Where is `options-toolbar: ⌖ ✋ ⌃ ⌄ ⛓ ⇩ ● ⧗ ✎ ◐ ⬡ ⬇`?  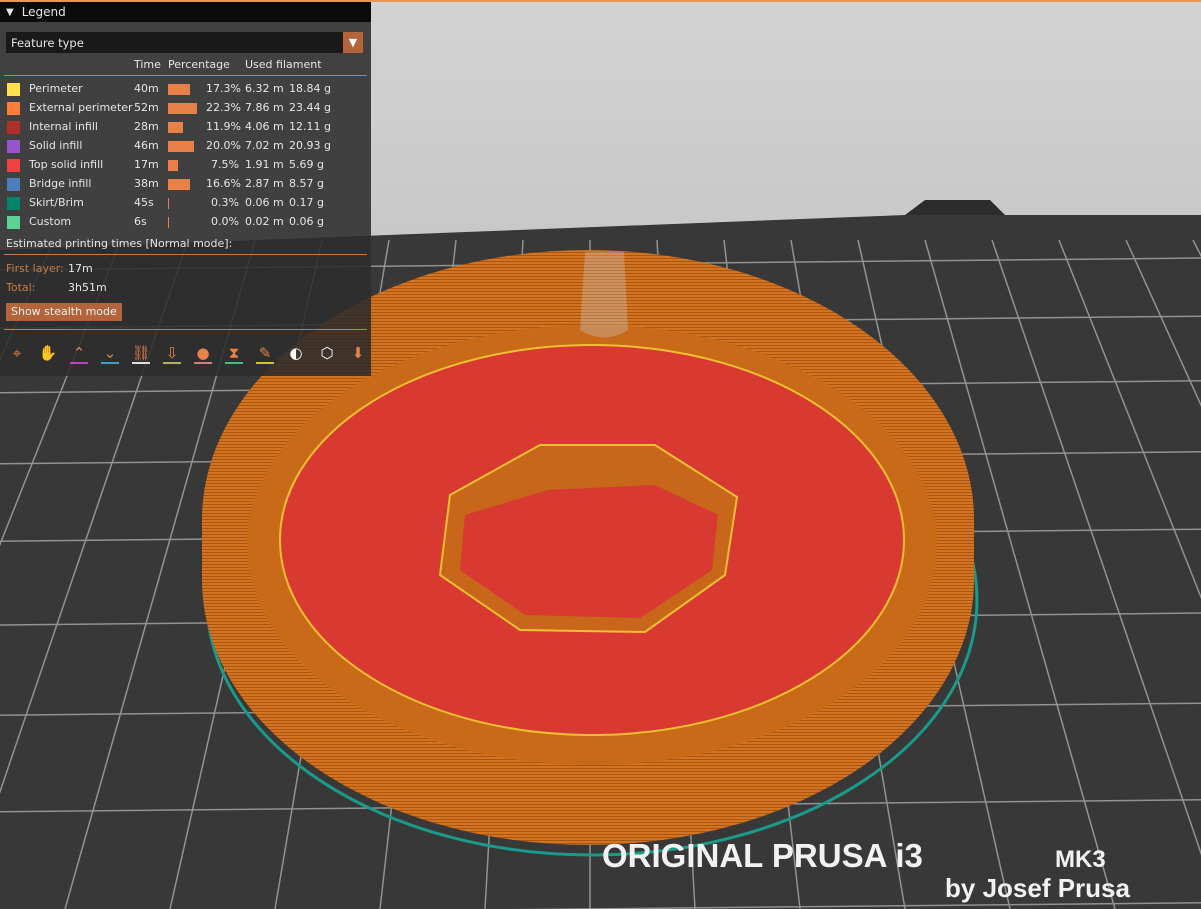
options-toolbar: ⌖ ✋ ⌃ ⌄ ⛓ ⇩ ● ⧗ ✎ ◐ ⬡ ⬇ is located at coordinates (187, 353).